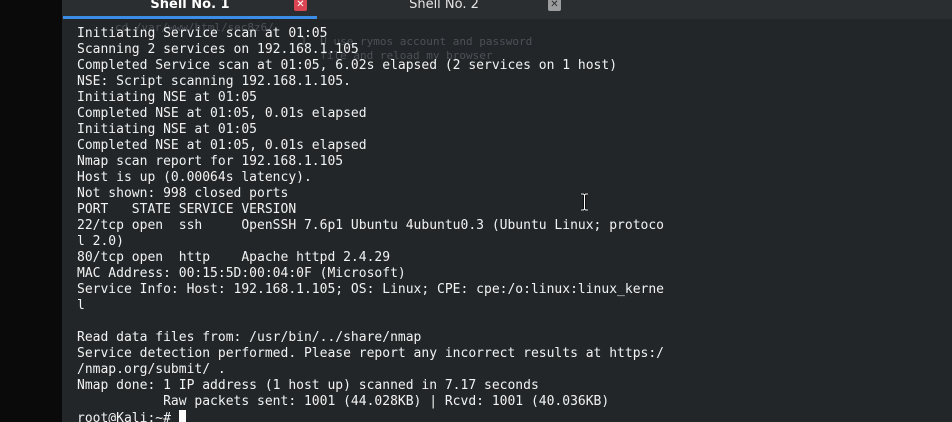 Image resolution: width=952 pixels, height=422 pixels. Describe the element at coordinates (190, 6) in the screenshot. I see `tab-label: Shell No. 1` at that location.